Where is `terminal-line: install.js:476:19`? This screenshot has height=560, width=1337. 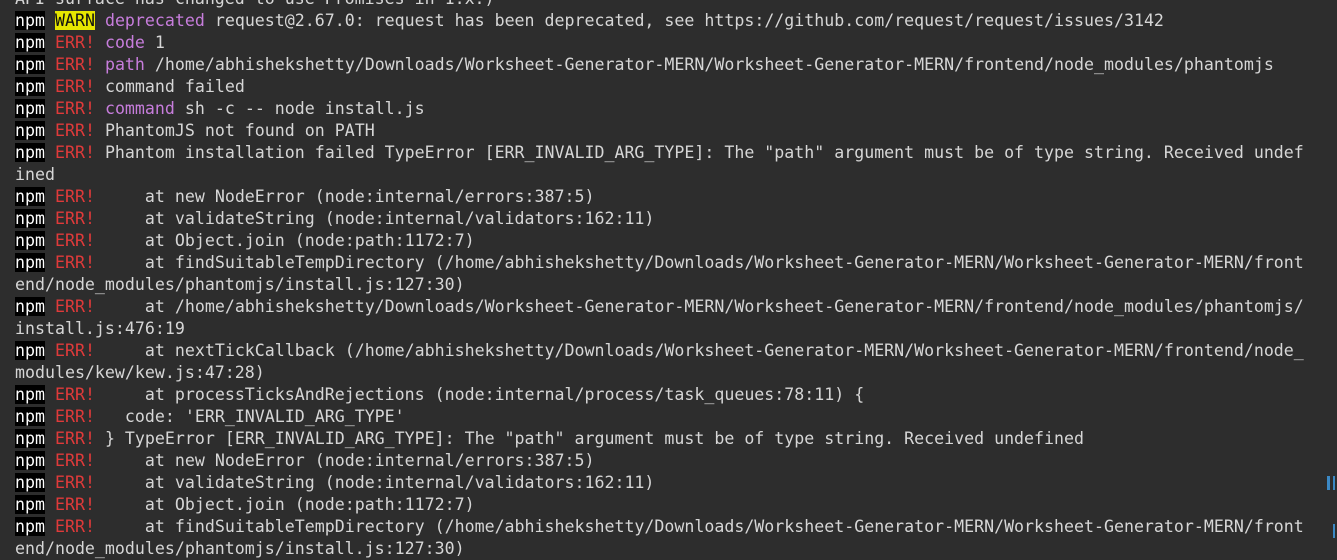 terminal-line: install.js:476:19 is located at coordinates (664, 329).